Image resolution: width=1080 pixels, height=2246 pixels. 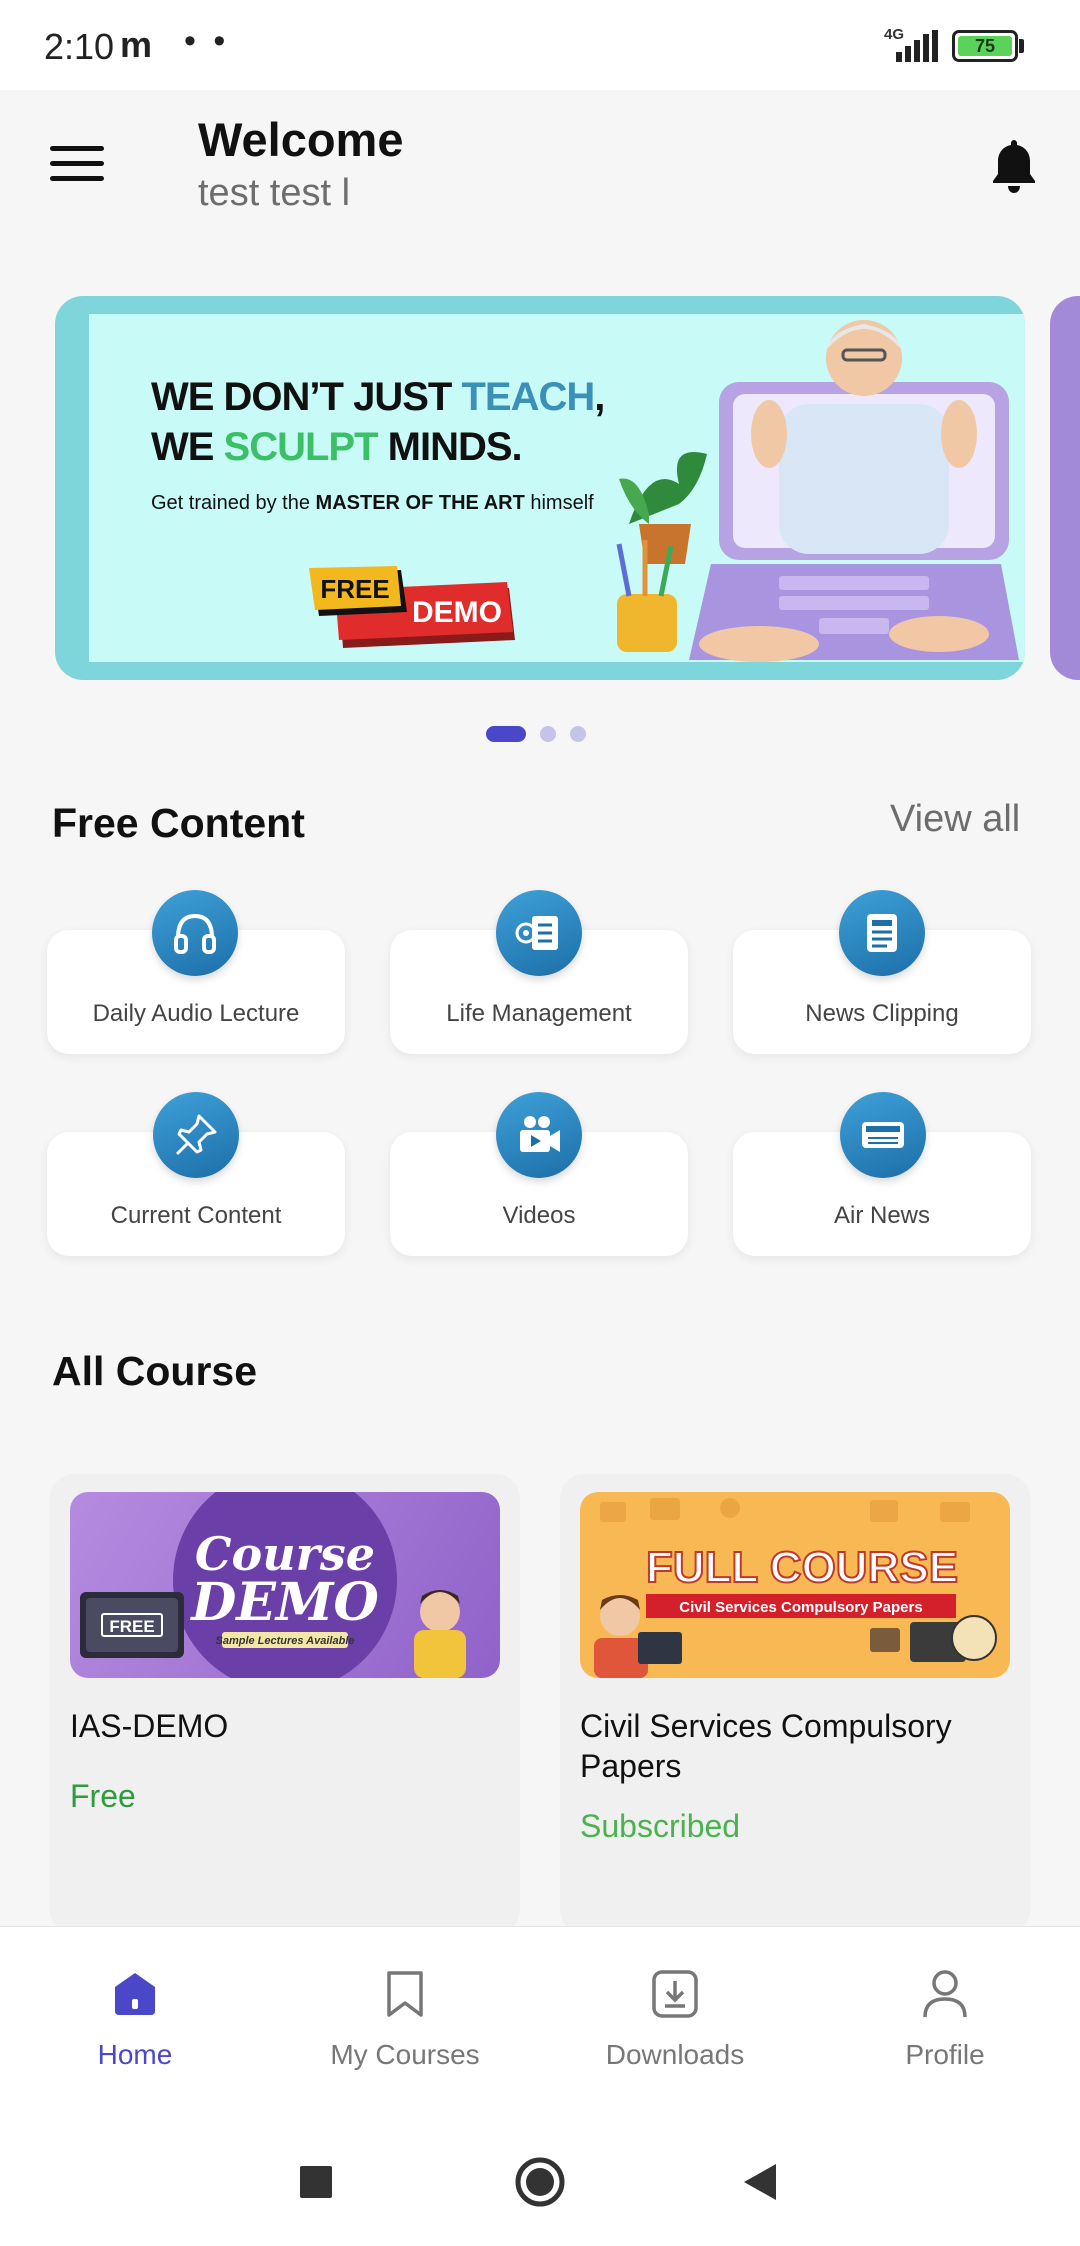 What do you see at coordinates (675, 1994) in the screenshot?
I see `download-icon` at bounding box center [675, 1994].